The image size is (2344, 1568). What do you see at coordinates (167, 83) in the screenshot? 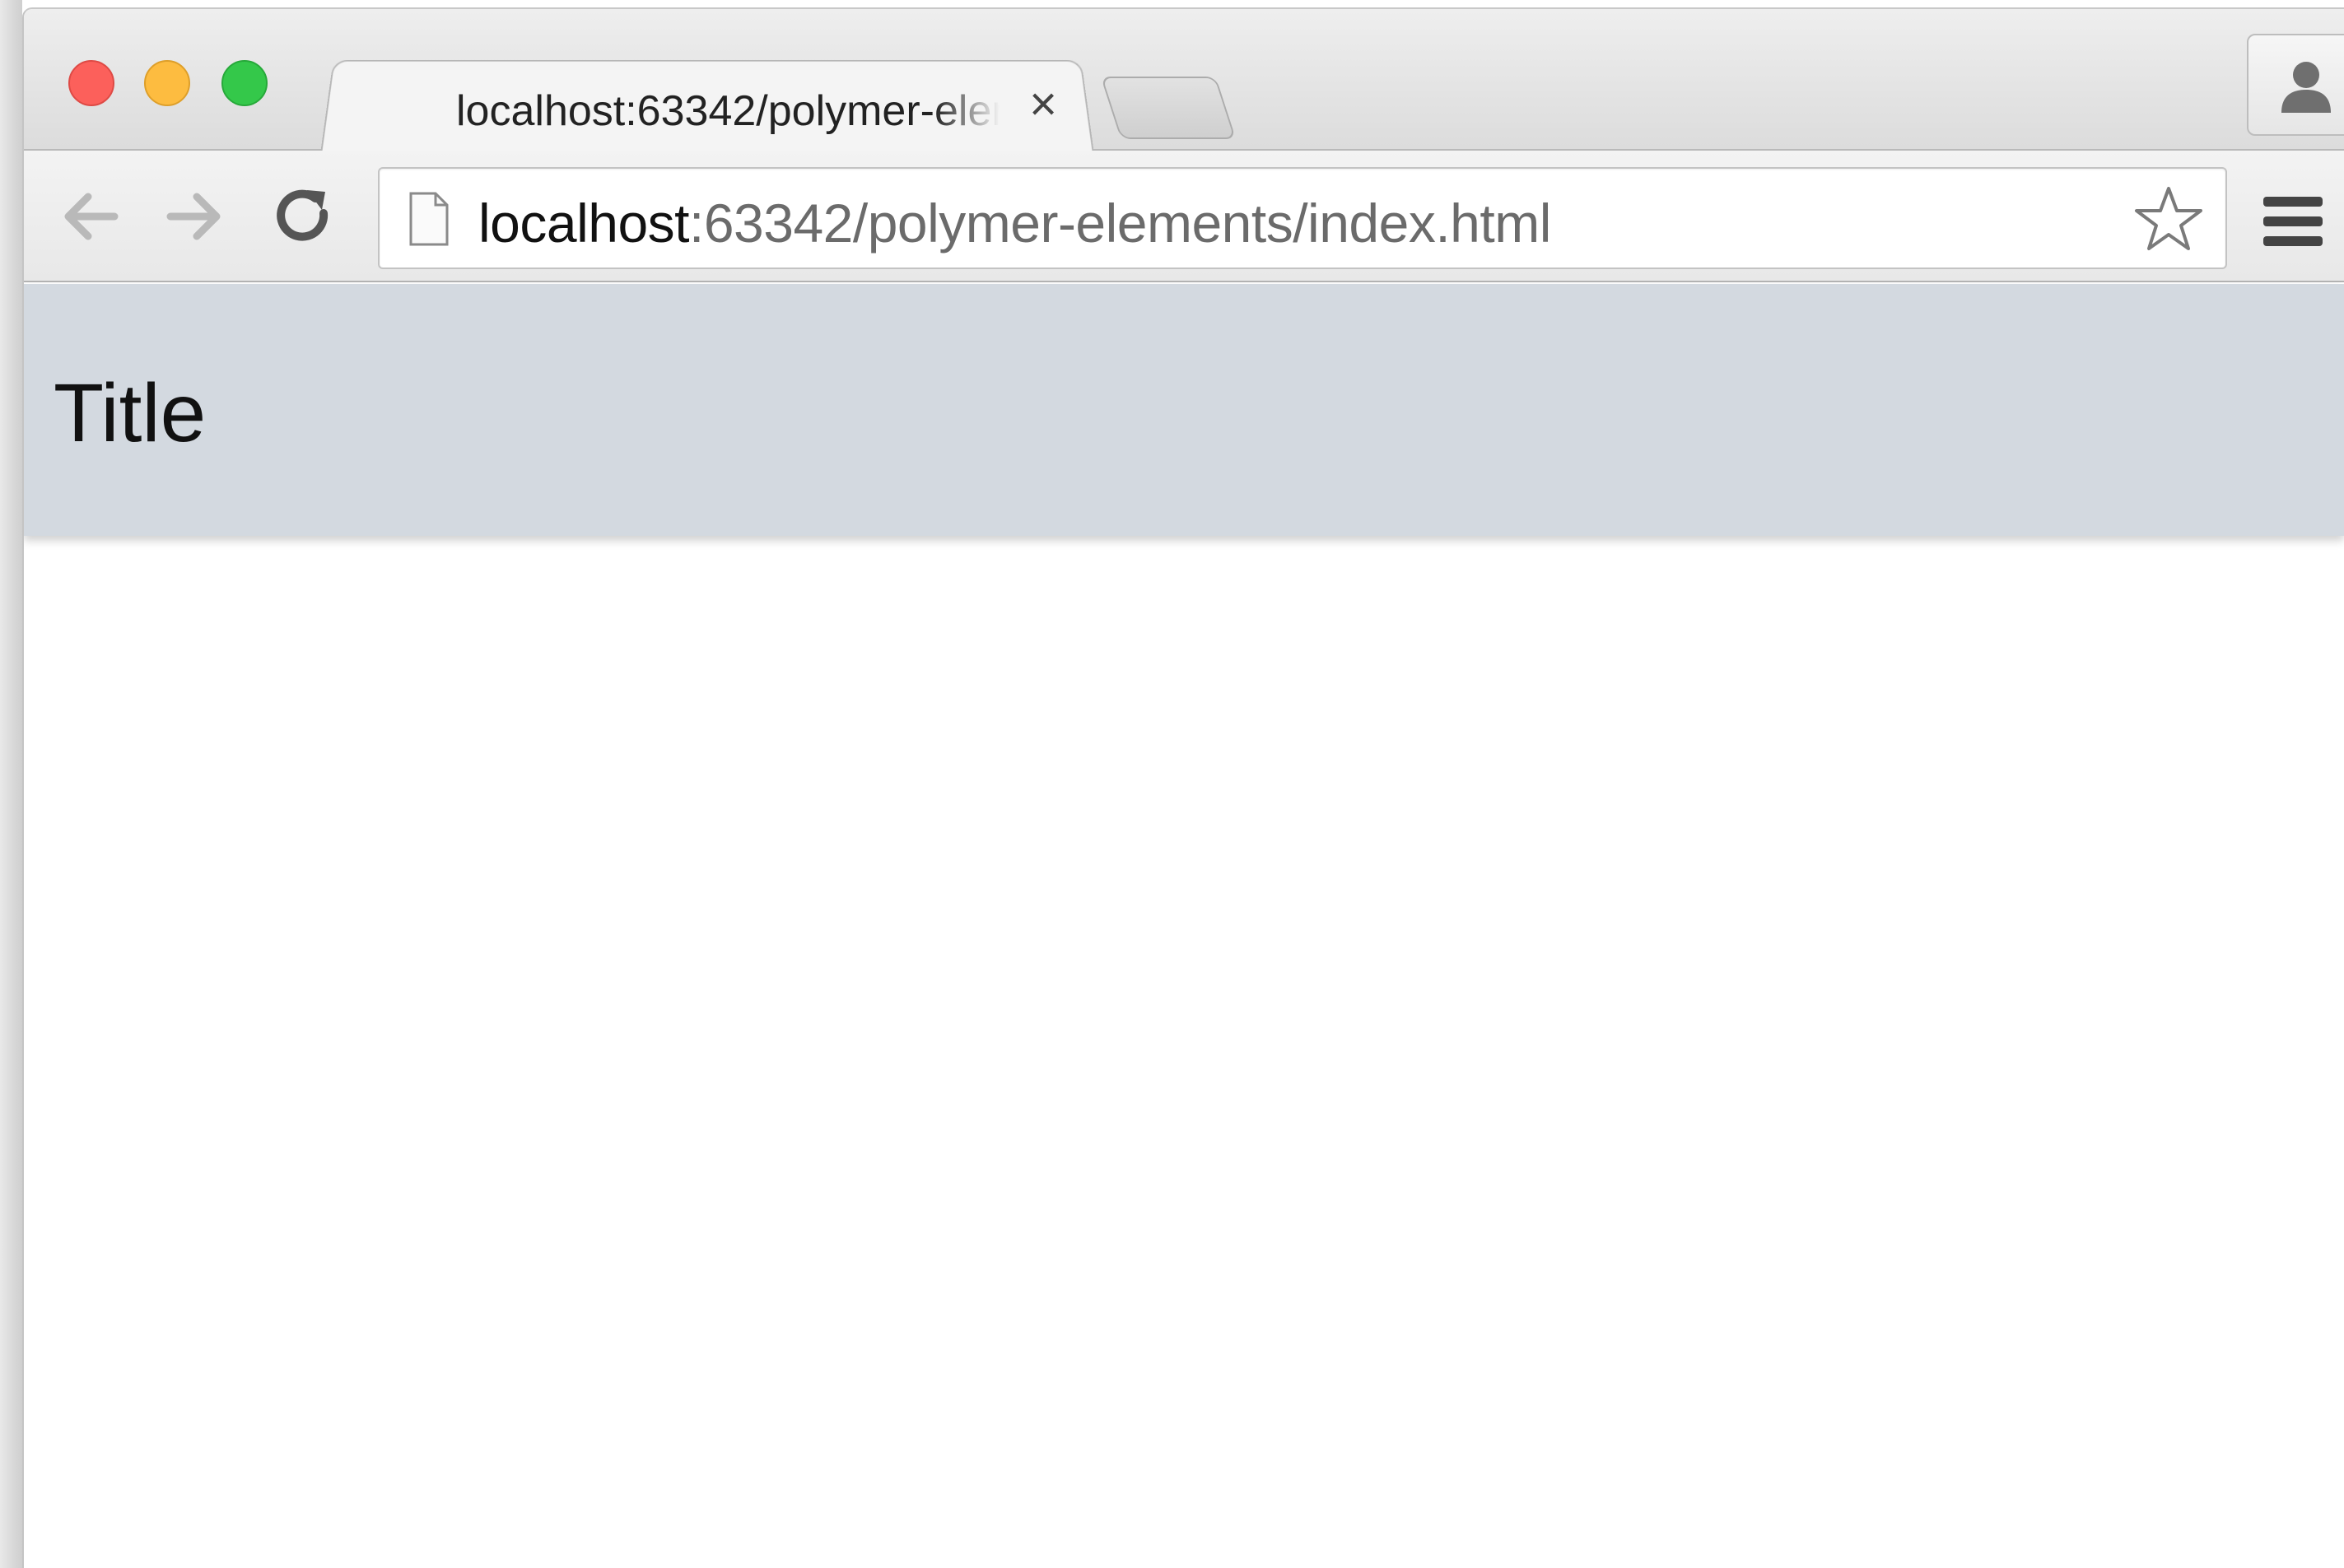
I see `window-minimize-button` at bounding box center [167, 83].